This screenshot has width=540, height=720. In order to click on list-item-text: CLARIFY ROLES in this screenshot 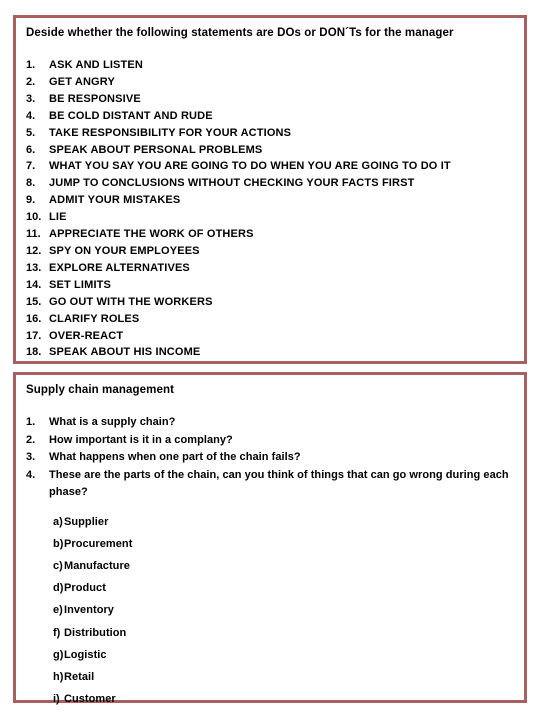, I will do `click(94, 318)`.